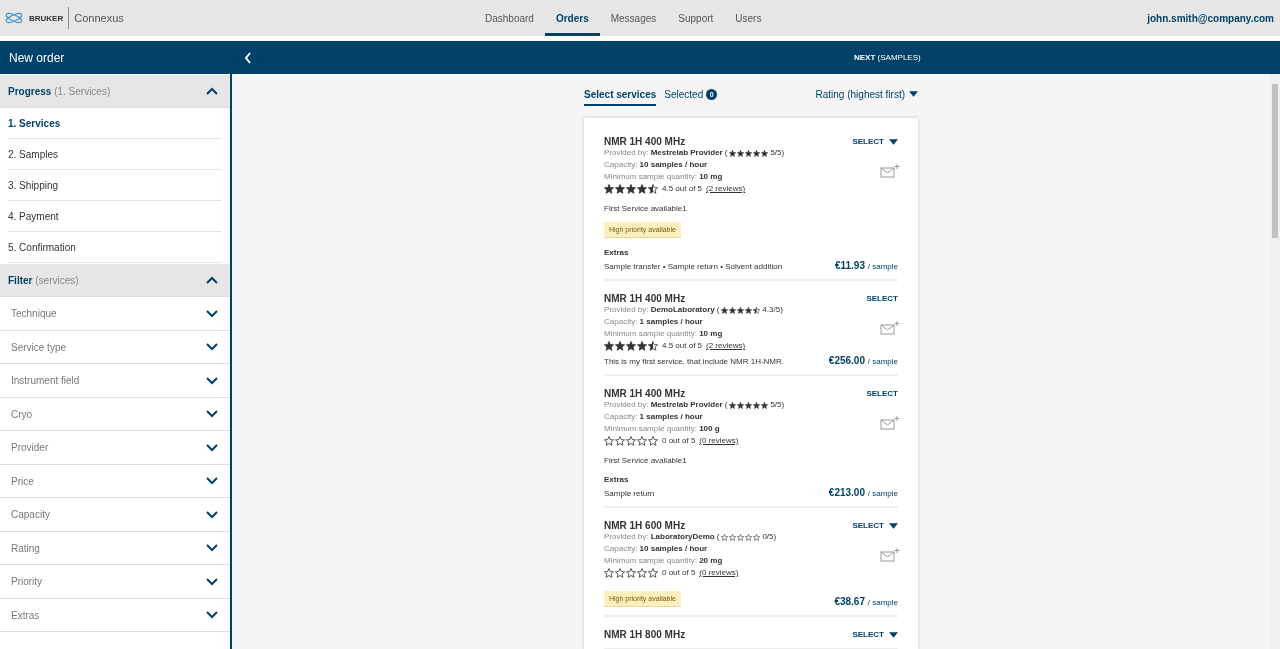 Image resolution: width=1280 pixels, height=649 pixels. I want to click on service-description: First Service available1, so click(646, 460).